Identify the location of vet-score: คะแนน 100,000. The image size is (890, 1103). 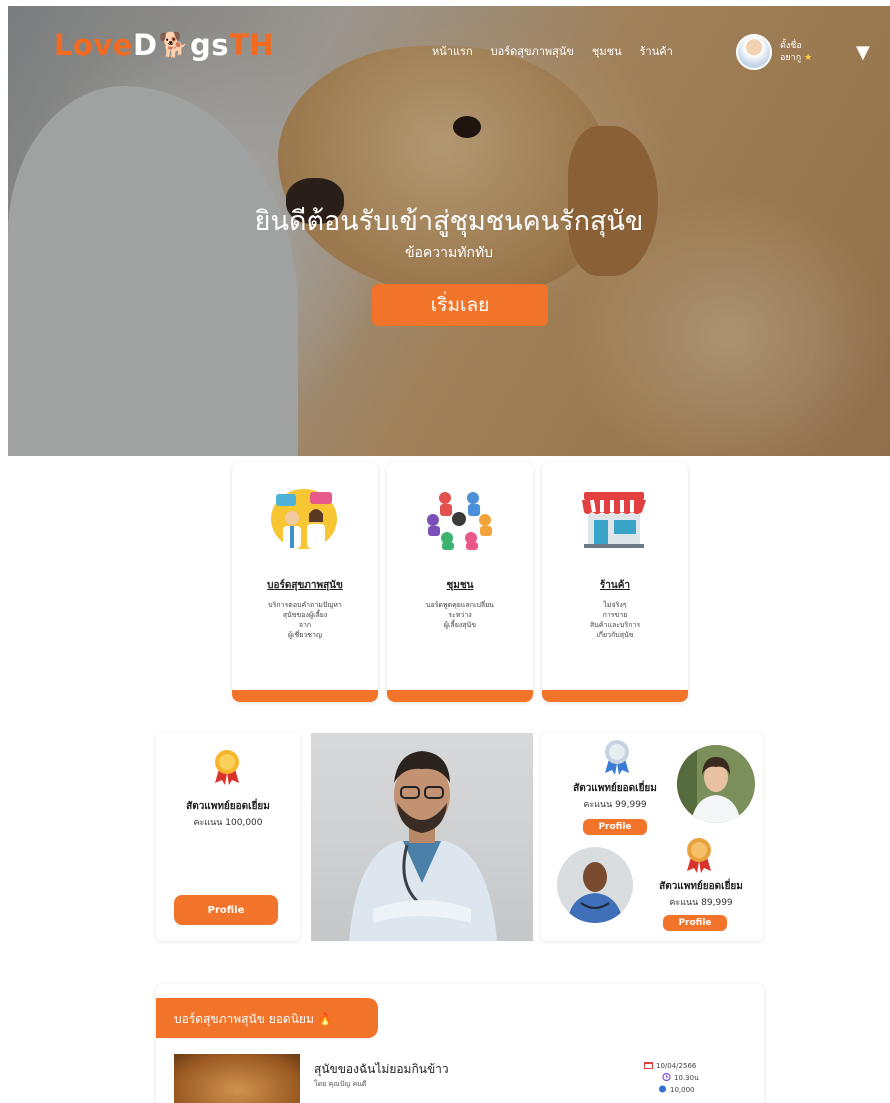
(228, 823).